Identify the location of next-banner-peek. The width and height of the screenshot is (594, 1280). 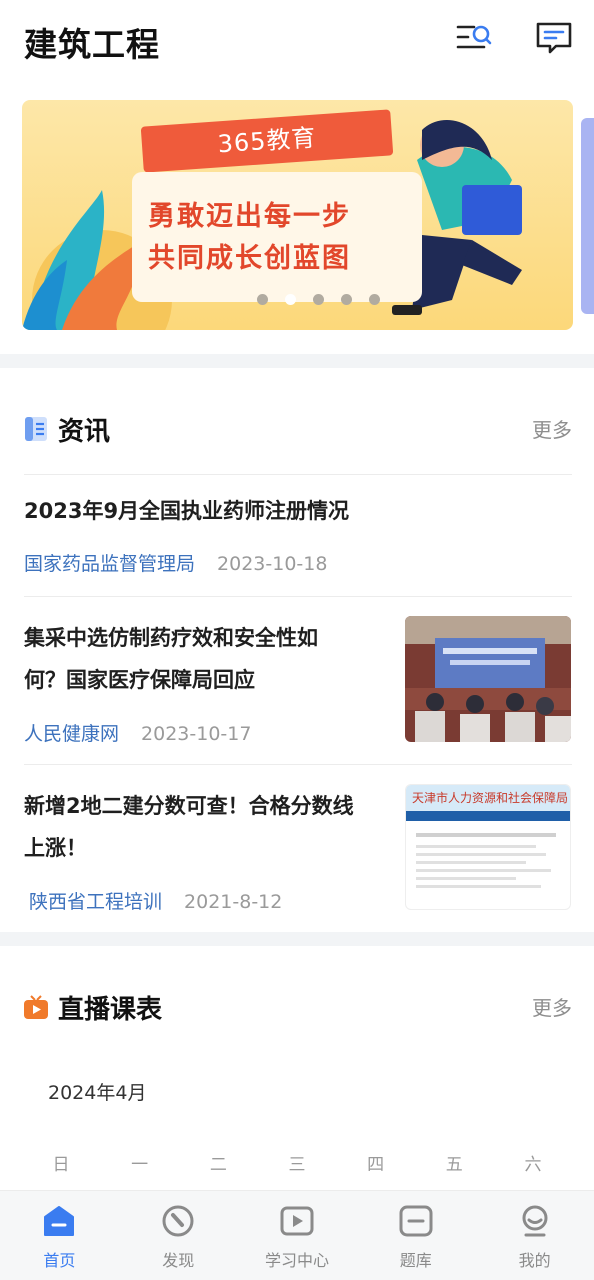
(587, 216).